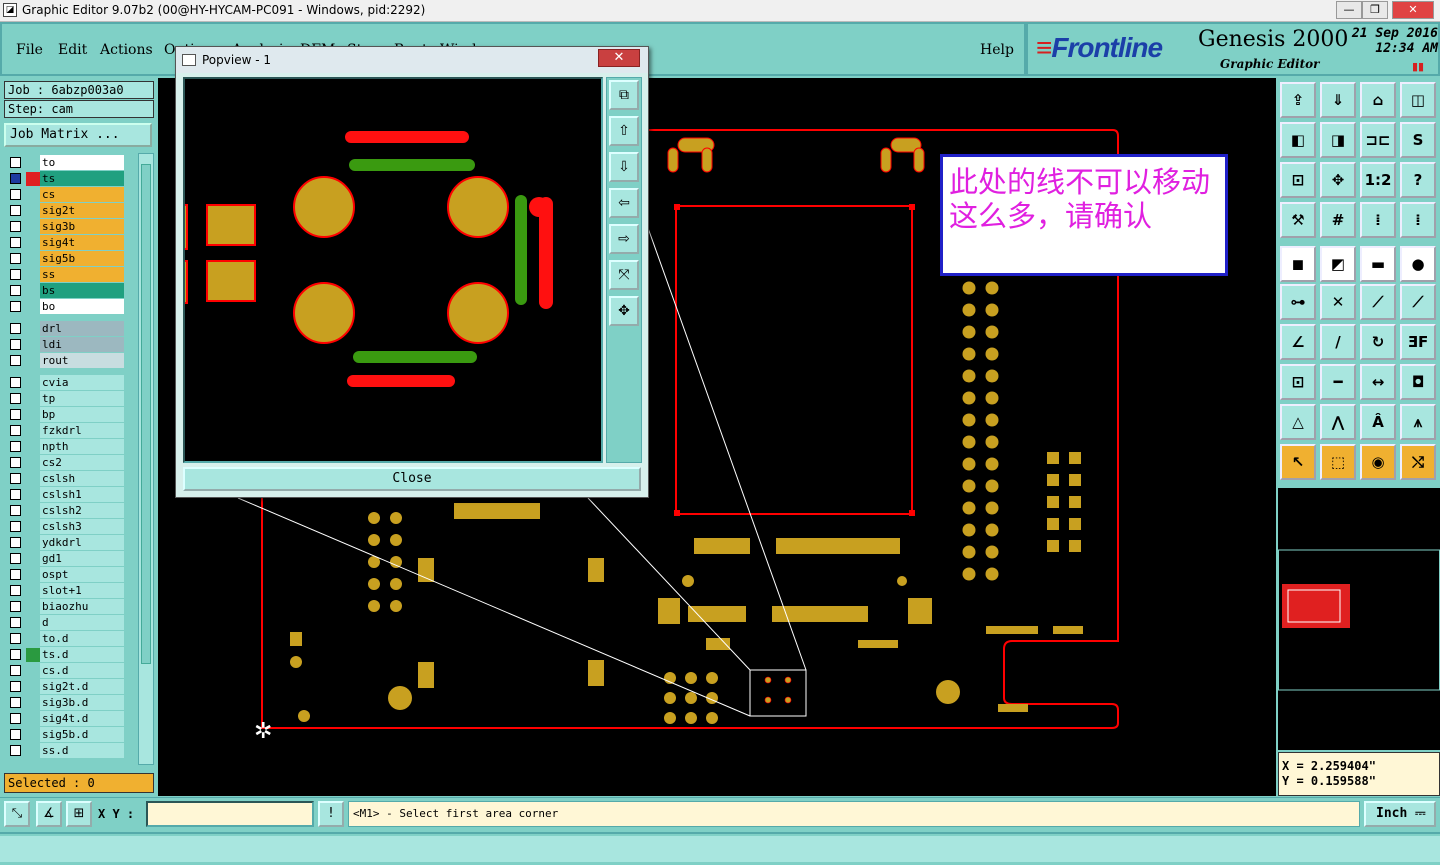 Image resolution: width=1440 pixels, height=865 pixels. Describe the element at coordinates (1413, 10) in the screenshot. I see `close-window-button: ✕` at that location.